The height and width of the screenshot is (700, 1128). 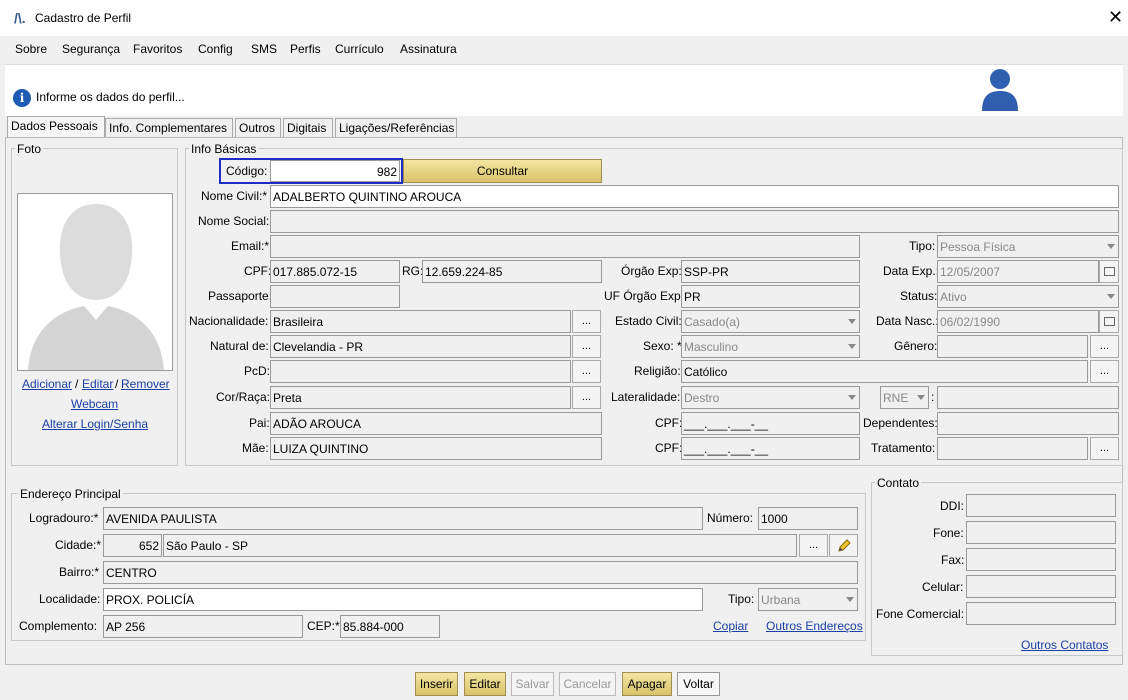 I want to click on consultar-button: Consultar, so click(x=502, y=171).